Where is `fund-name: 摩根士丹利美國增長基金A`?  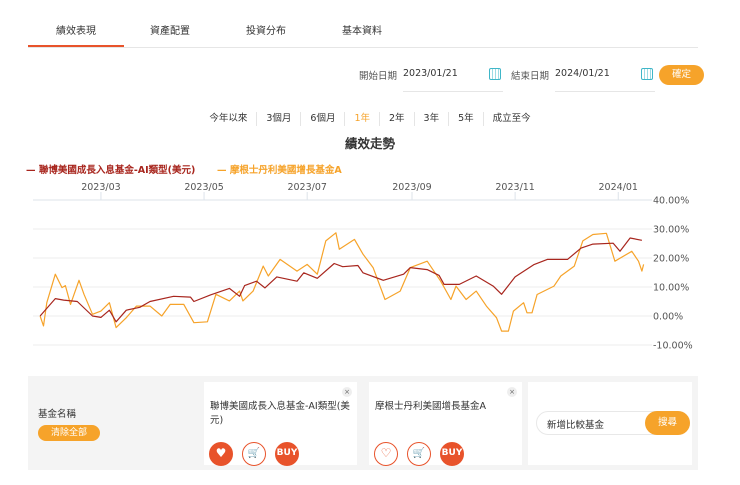 fund-name: 摩根士丹利美國增長基金A is located at coordinates (445, 407).